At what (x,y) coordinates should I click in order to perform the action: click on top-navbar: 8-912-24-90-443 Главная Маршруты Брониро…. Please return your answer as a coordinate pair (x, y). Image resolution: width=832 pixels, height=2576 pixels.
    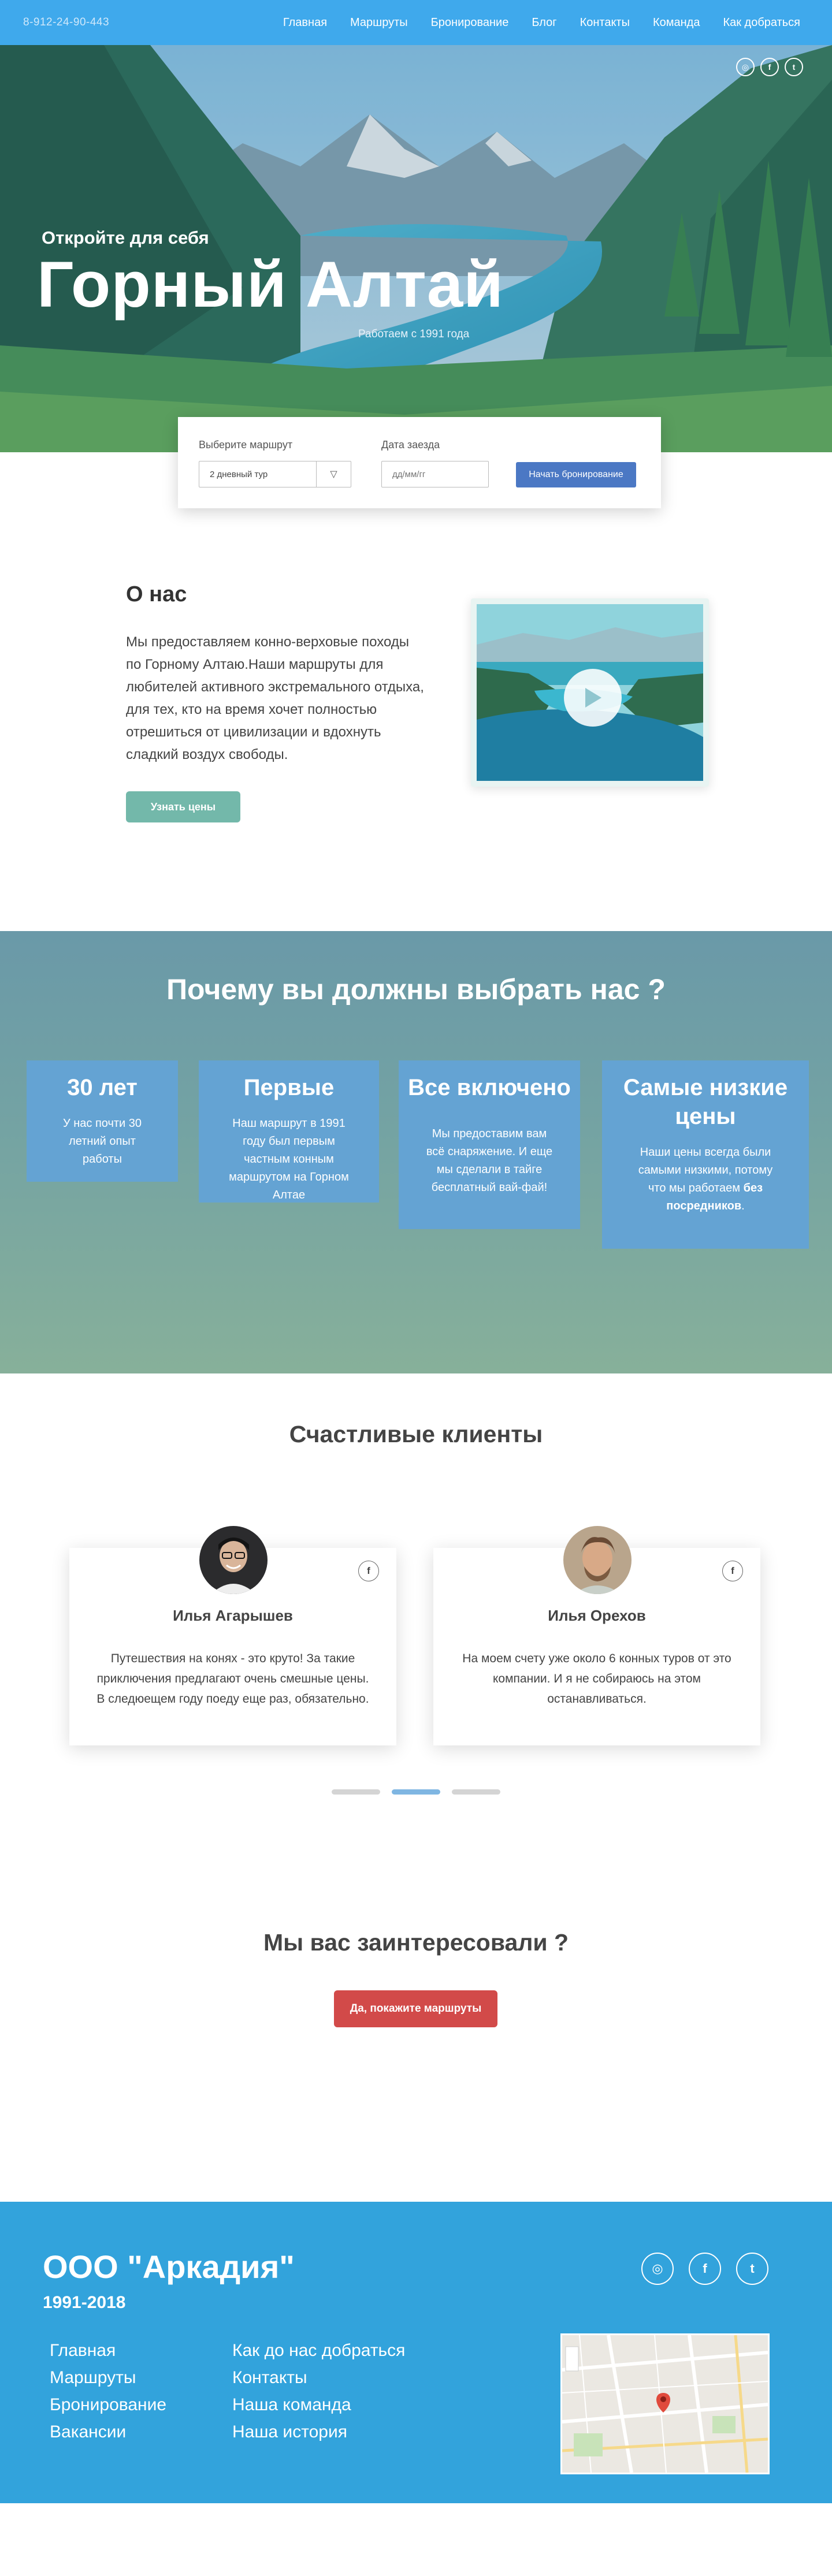
    Looking at the image, I should click on (416, 22).